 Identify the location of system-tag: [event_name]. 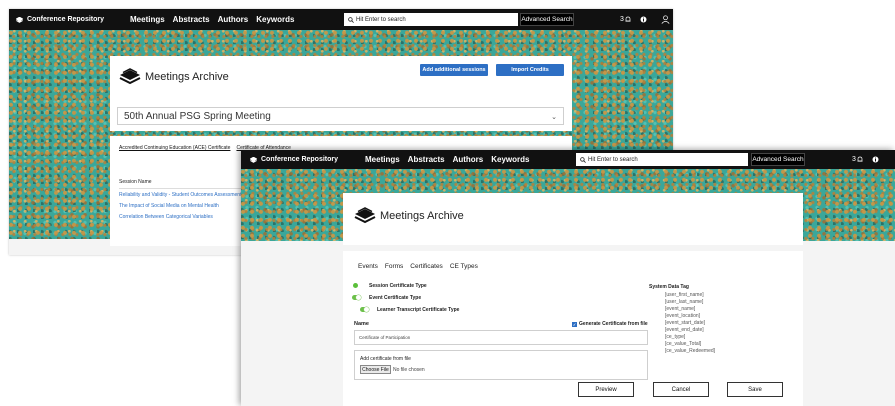
(680, 309).